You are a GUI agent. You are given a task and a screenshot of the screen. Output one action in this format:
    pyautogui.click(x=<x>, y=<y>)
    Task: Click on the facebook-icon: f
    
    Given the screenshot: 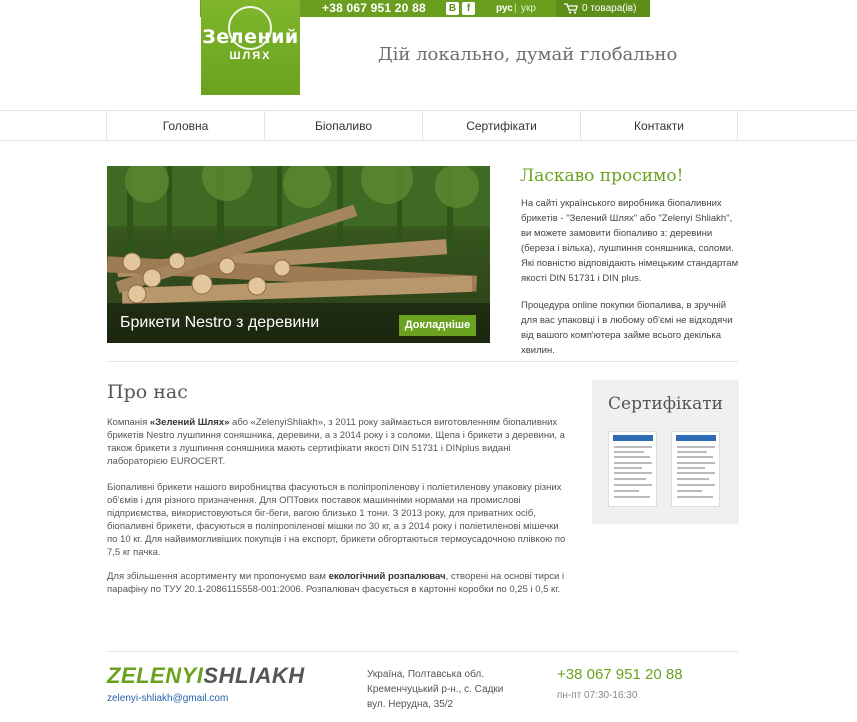 What is the action you would take?
    pyautogui.click(x=468, y=8)
    